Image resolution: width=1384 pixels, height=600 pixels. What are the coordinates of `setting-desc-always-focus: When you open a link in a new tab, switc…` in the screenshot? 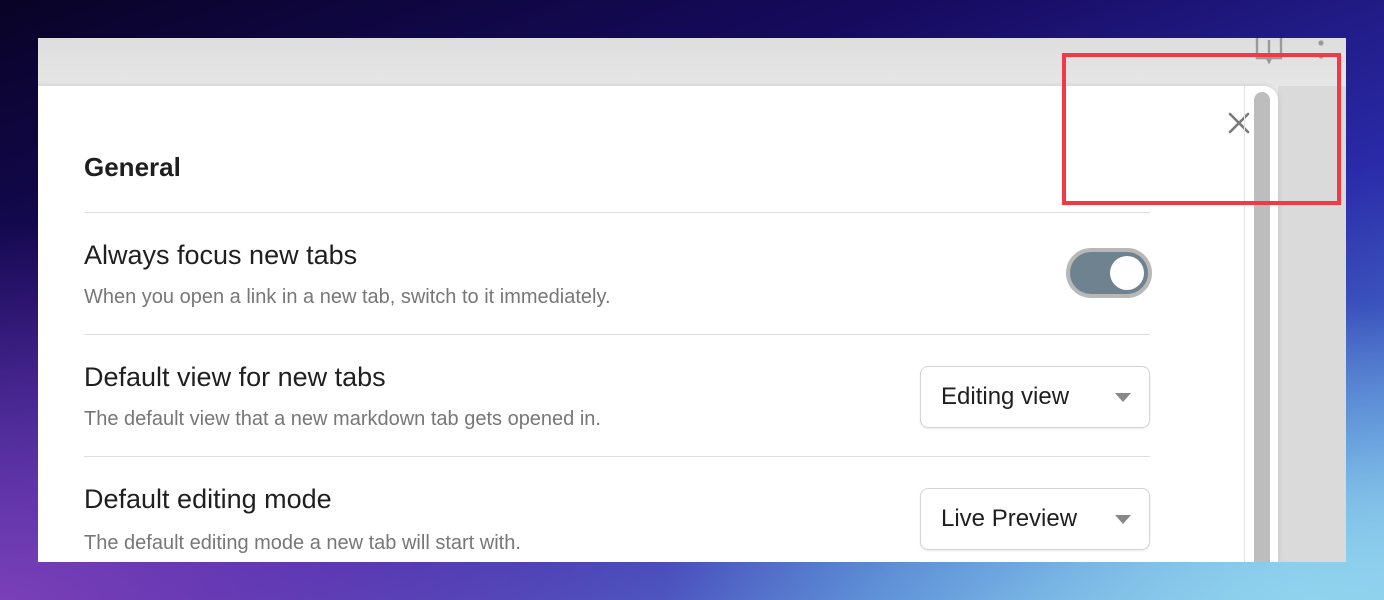 It's located at (347, 297).